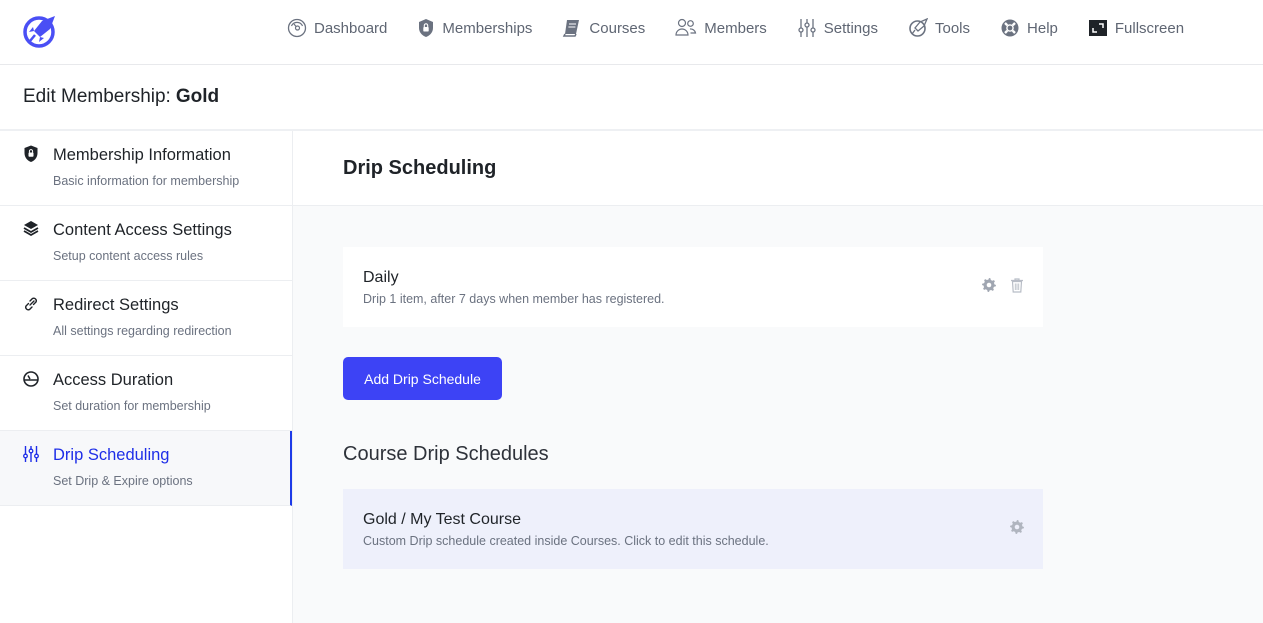 The width and height of the screenshot is (1263, 623). Describe the element at coordinates (40, 31) in the screenshot. I see `rocket-logo-icon` at that location.